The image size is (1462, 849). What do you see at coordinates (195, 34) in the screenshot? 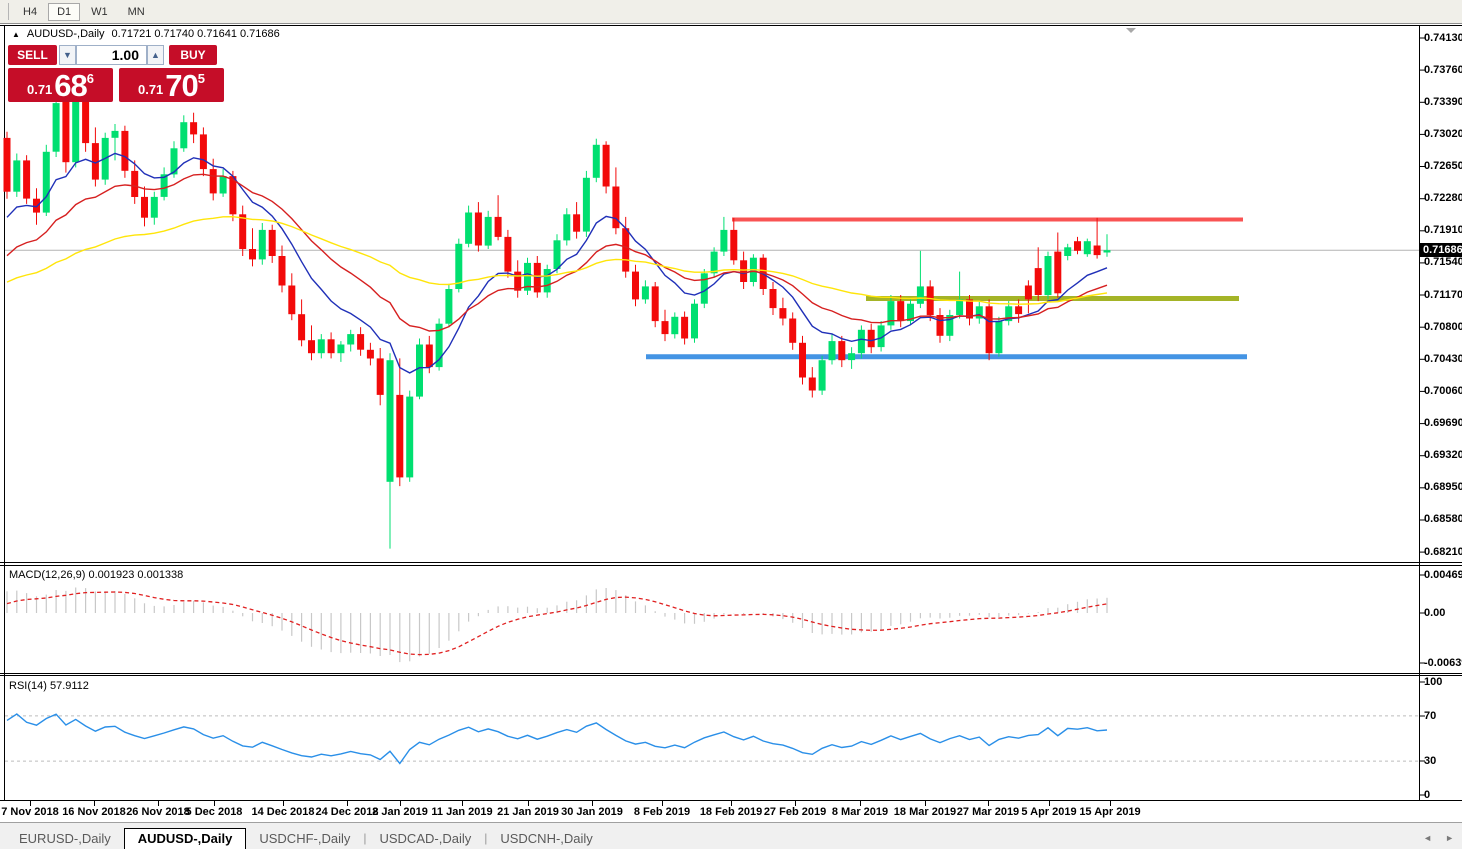
I see `ohlc-values: 0.71721 0.71740 0.71641 0.71686` at bounding box center [195, 34].